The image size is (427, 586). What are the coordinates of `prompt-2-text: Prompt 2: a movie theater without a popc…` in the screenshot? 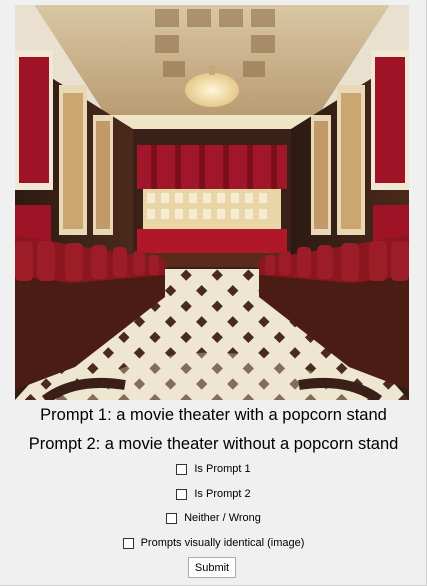 It's located at (213, 444).